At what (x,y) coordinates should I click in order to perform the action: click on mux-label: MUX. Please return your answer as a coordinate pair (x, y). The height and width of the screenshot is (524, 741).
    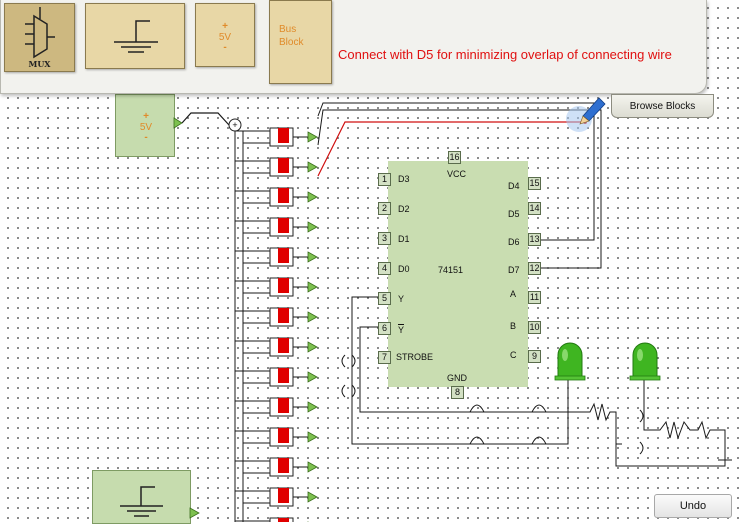
    Looking at the image, I should click on (39, 64).